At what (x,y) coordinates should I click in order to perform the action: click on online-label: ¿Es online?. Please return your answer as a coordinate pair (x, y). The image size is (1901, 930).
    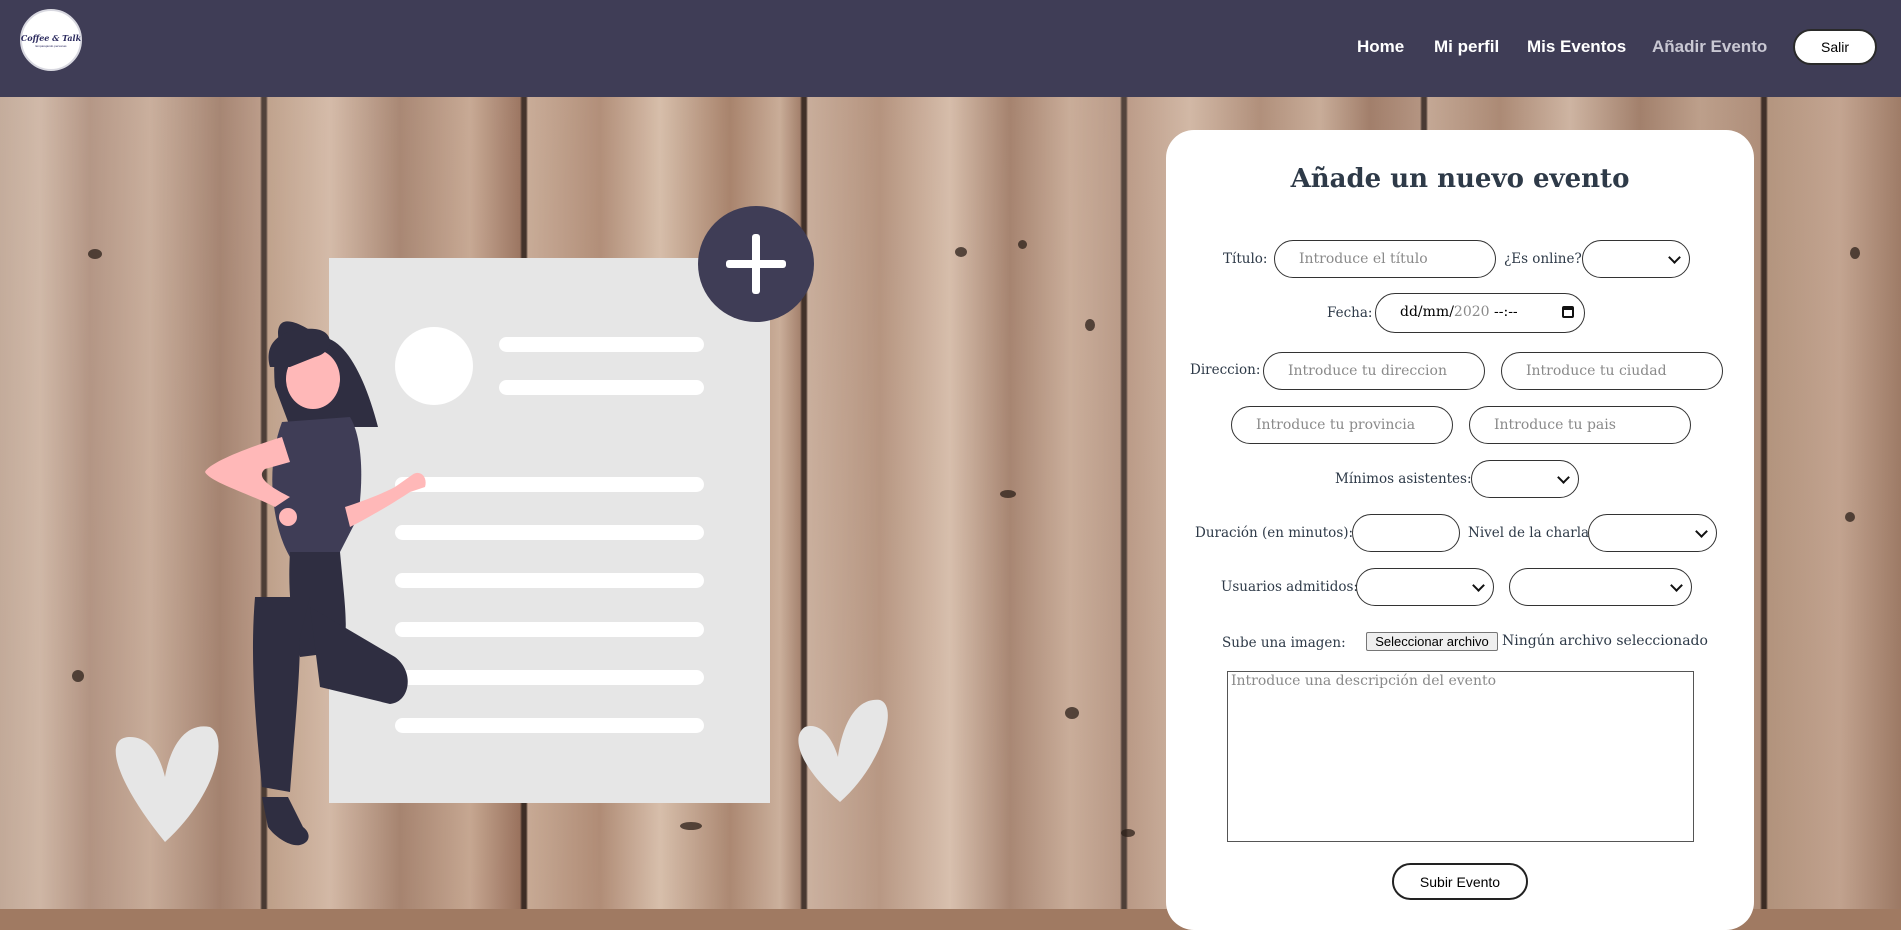
    Looking at the image, I should click on (1543, 259).